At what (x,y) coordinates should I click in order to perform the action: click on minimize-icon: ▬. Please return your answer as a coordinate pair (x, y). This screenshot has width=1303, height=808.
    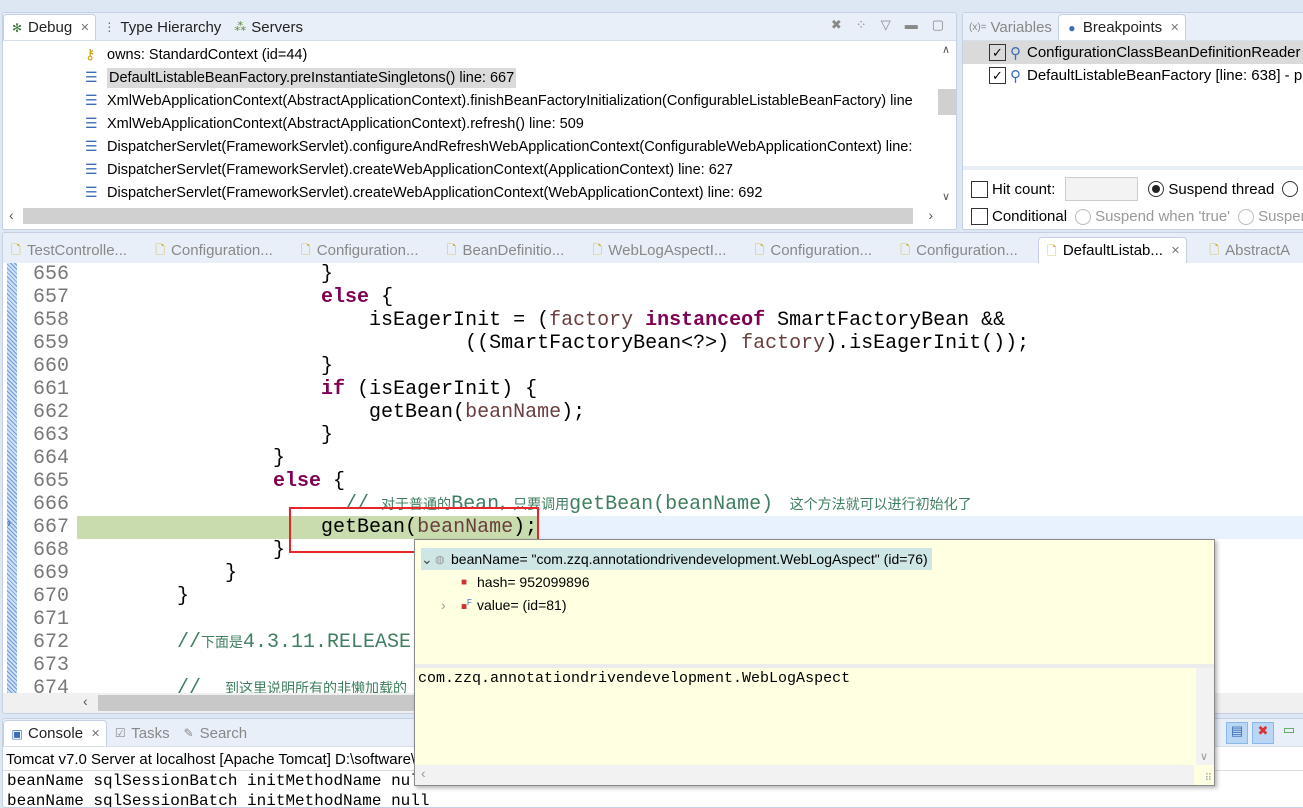
    Looking at the image, I should click on (911, 25).